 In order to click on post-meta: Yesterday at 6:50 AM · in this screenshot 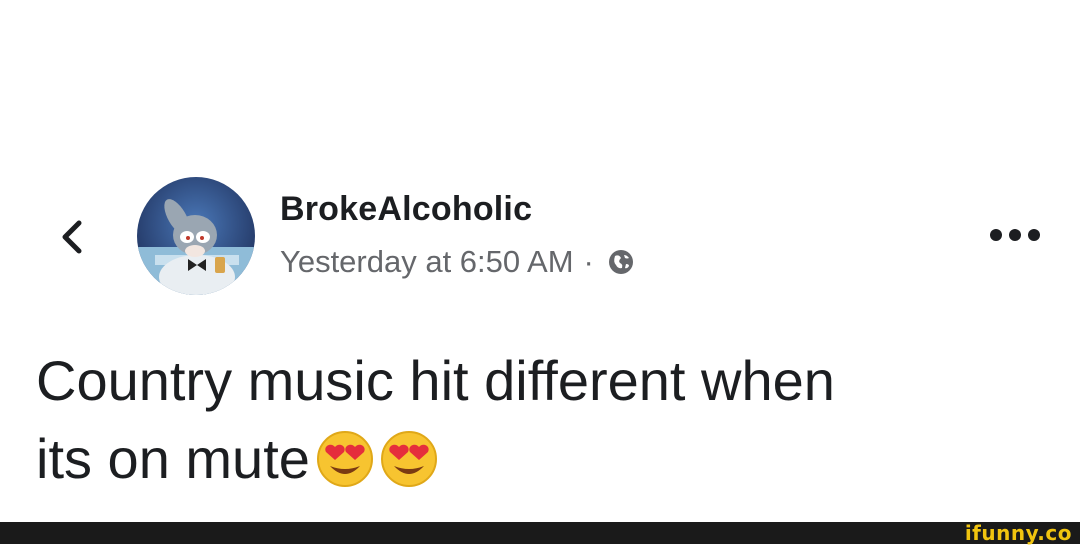, I will do `click(458, 262)`.